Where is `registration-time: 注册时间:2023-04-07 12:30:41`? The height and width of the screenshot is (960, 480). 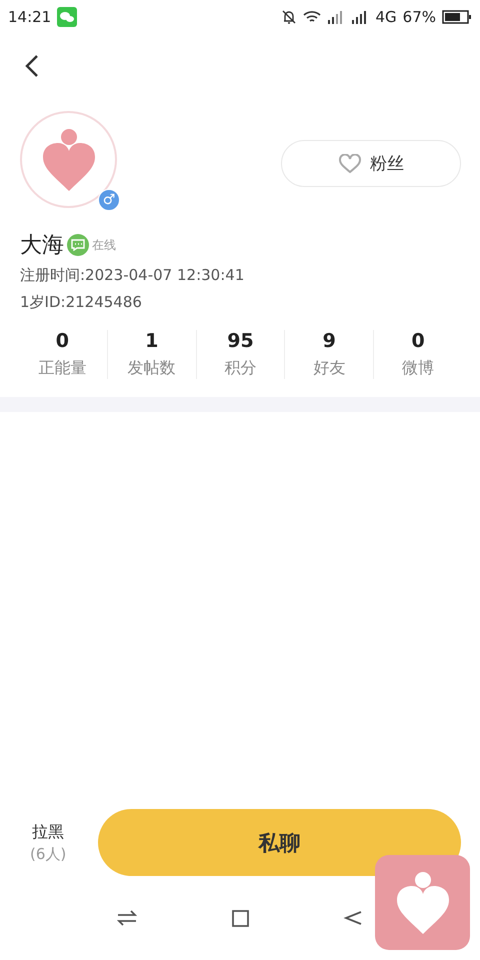
registration-time: 注册时间:2023-04-07 12:30:41 is located at coordinates (133, 275).